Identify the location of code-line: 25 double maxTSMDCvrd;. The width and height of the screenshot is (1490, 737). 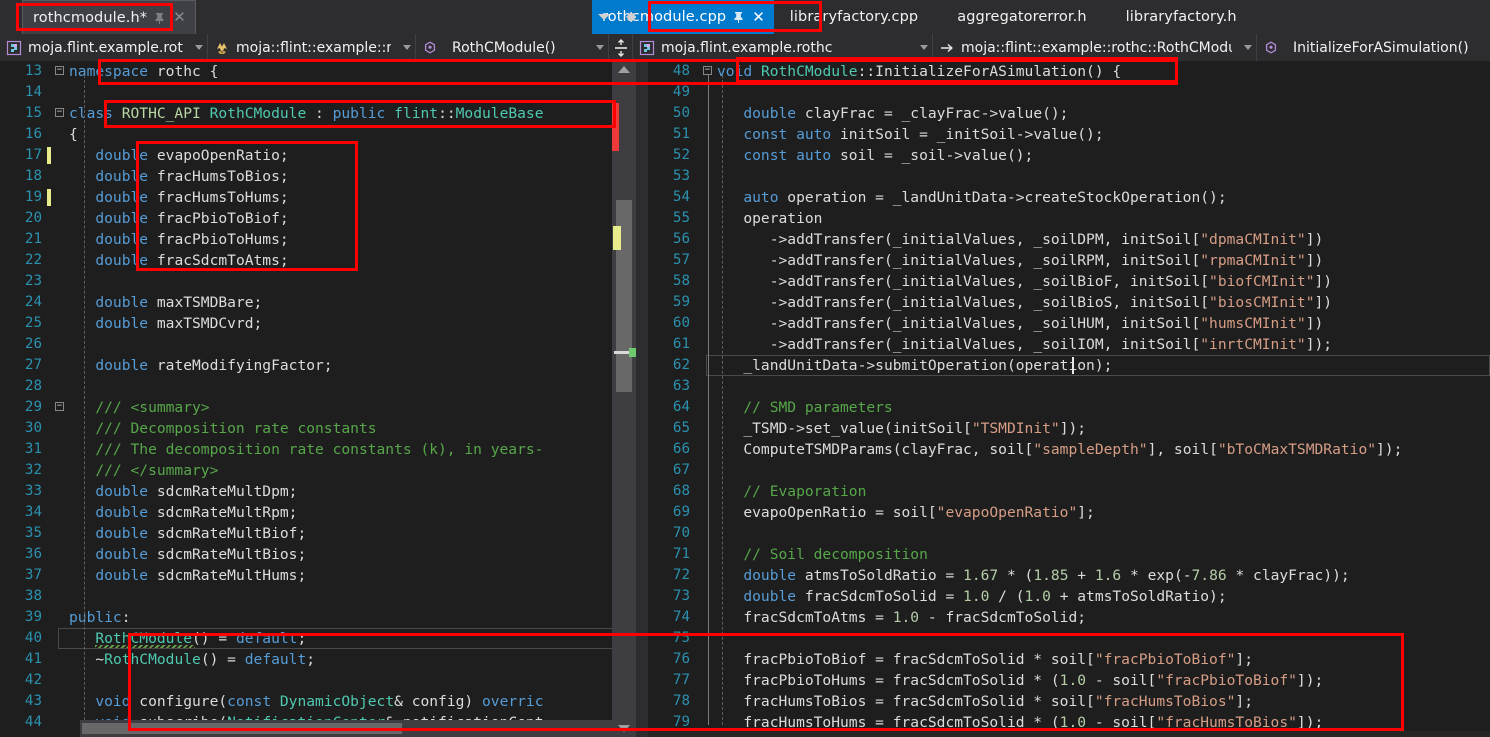
(318, 323).